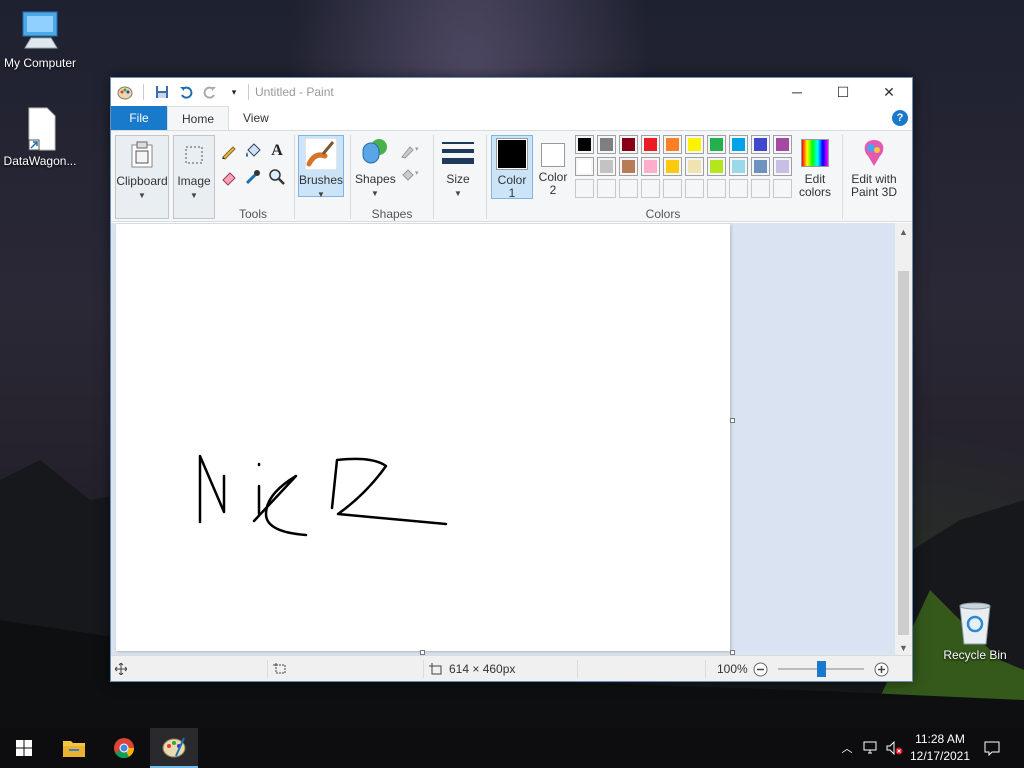  I want to click on vertical-scrollbar: ▲ ▼, so click(903, 439).